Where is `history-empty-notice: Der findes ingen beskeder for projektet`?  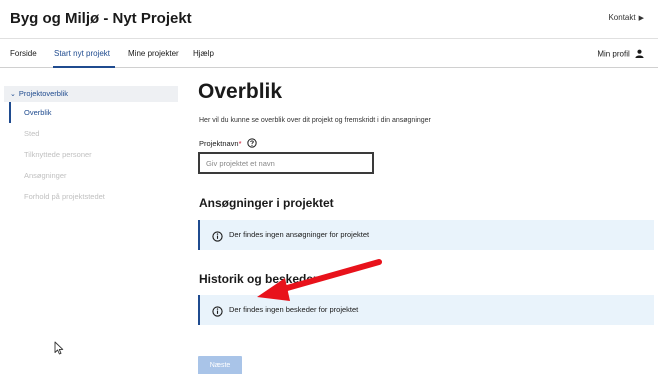
history-empty-notice: Der findes ingen beskeder for projektet is located at coordinates (426, 310).